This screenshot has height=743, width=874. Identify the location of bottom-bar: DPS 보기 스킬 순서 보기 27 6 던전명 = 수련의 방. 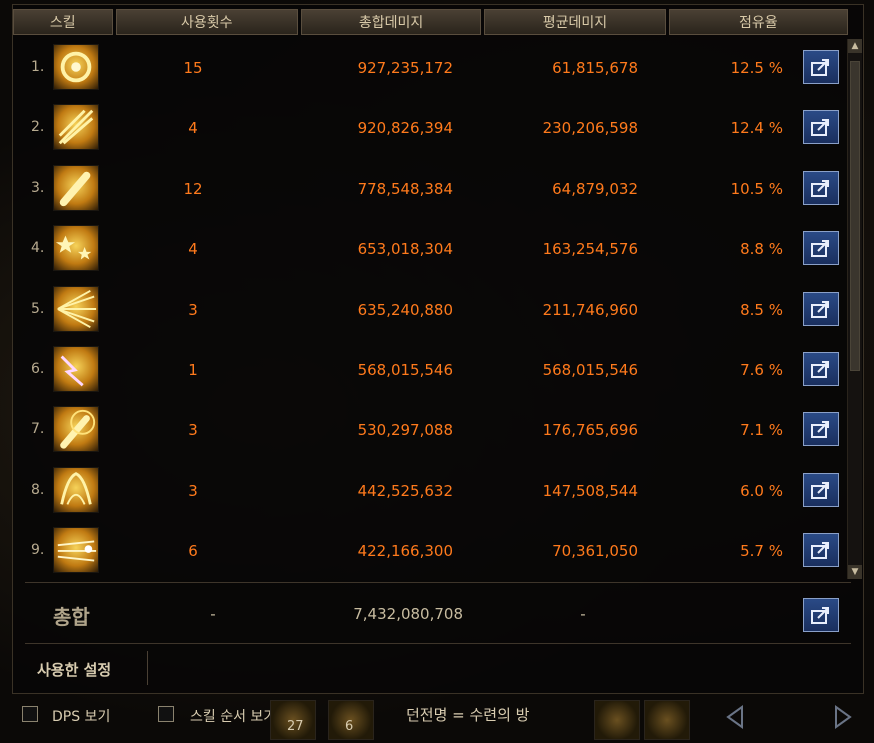
(437, 719).